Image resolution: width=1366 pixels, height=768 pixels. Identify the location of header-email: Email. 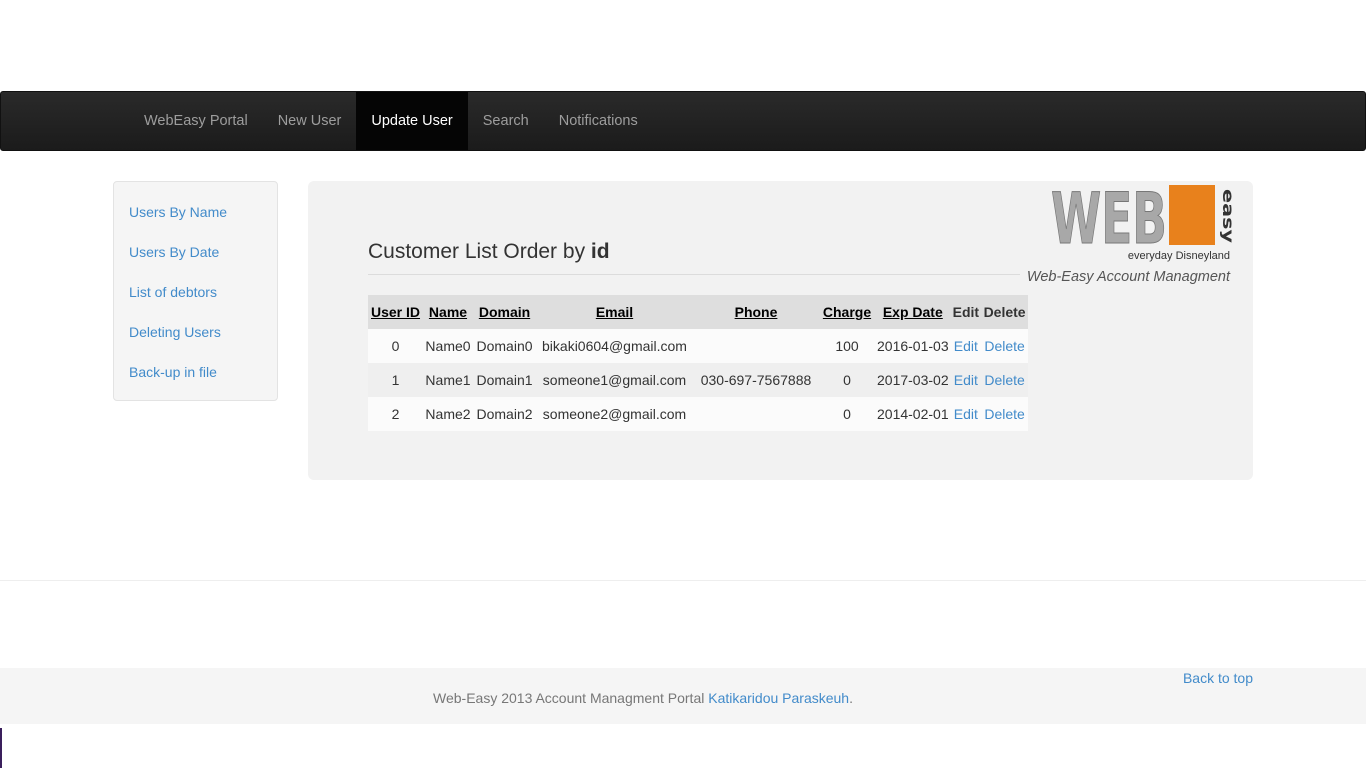
(614, 312).